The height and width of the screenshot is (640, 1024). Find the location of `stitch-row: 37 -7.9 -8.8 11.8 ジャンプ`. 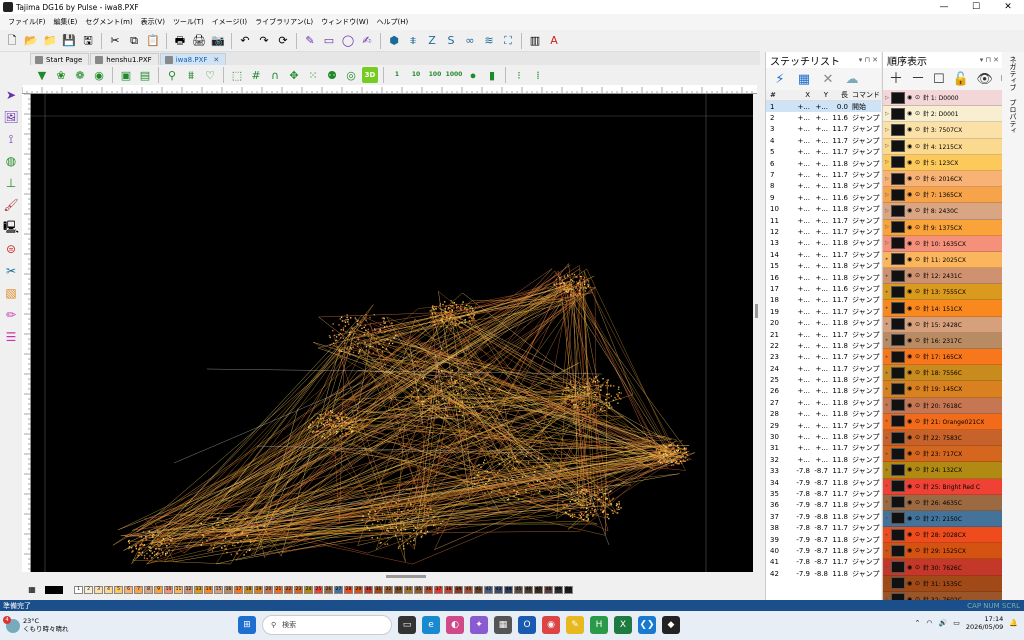

stitch-row: 37 -7.9 -8.8 11.8 ジャンプ is located at coordinates (823, 516).